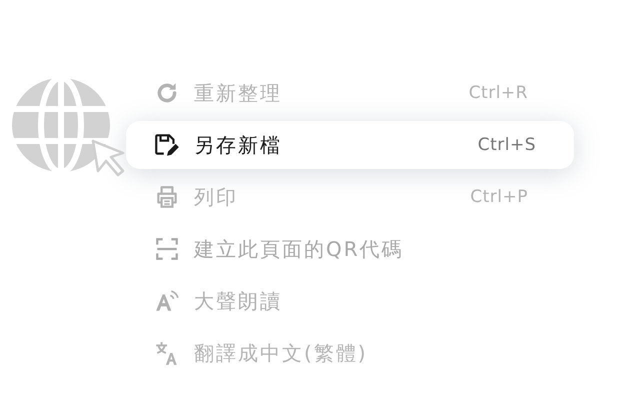  I want to click on menu-item-label: 大聲朗讀, so click(238, 301).